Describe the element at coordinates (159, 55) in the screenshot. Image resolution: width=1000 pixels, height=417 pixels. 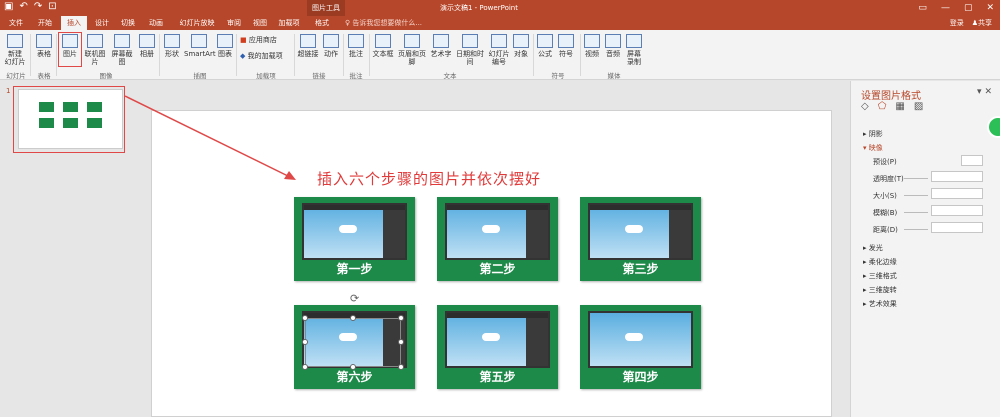
I see `divider` at that location.